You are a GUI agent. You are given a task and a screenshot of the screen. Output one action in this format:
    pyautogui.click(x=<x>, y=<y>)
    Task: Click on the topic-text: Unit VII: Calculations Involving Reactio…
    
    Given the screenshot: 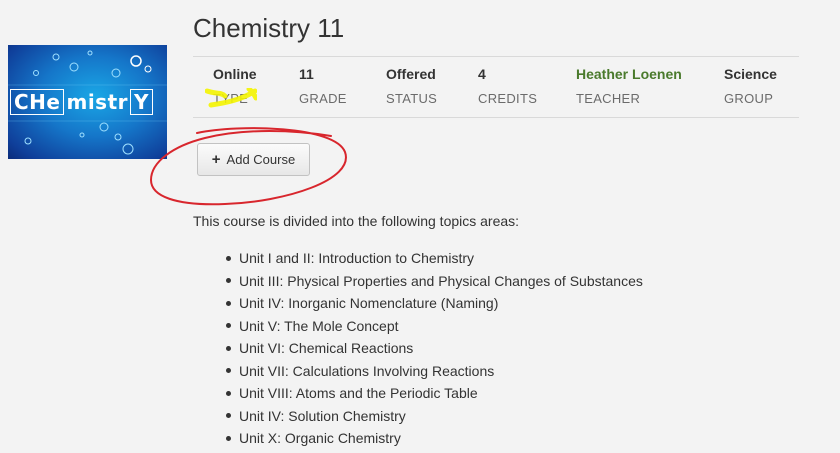 What is the action you would take?
    pyautogui.click(x=367, y=370)
    